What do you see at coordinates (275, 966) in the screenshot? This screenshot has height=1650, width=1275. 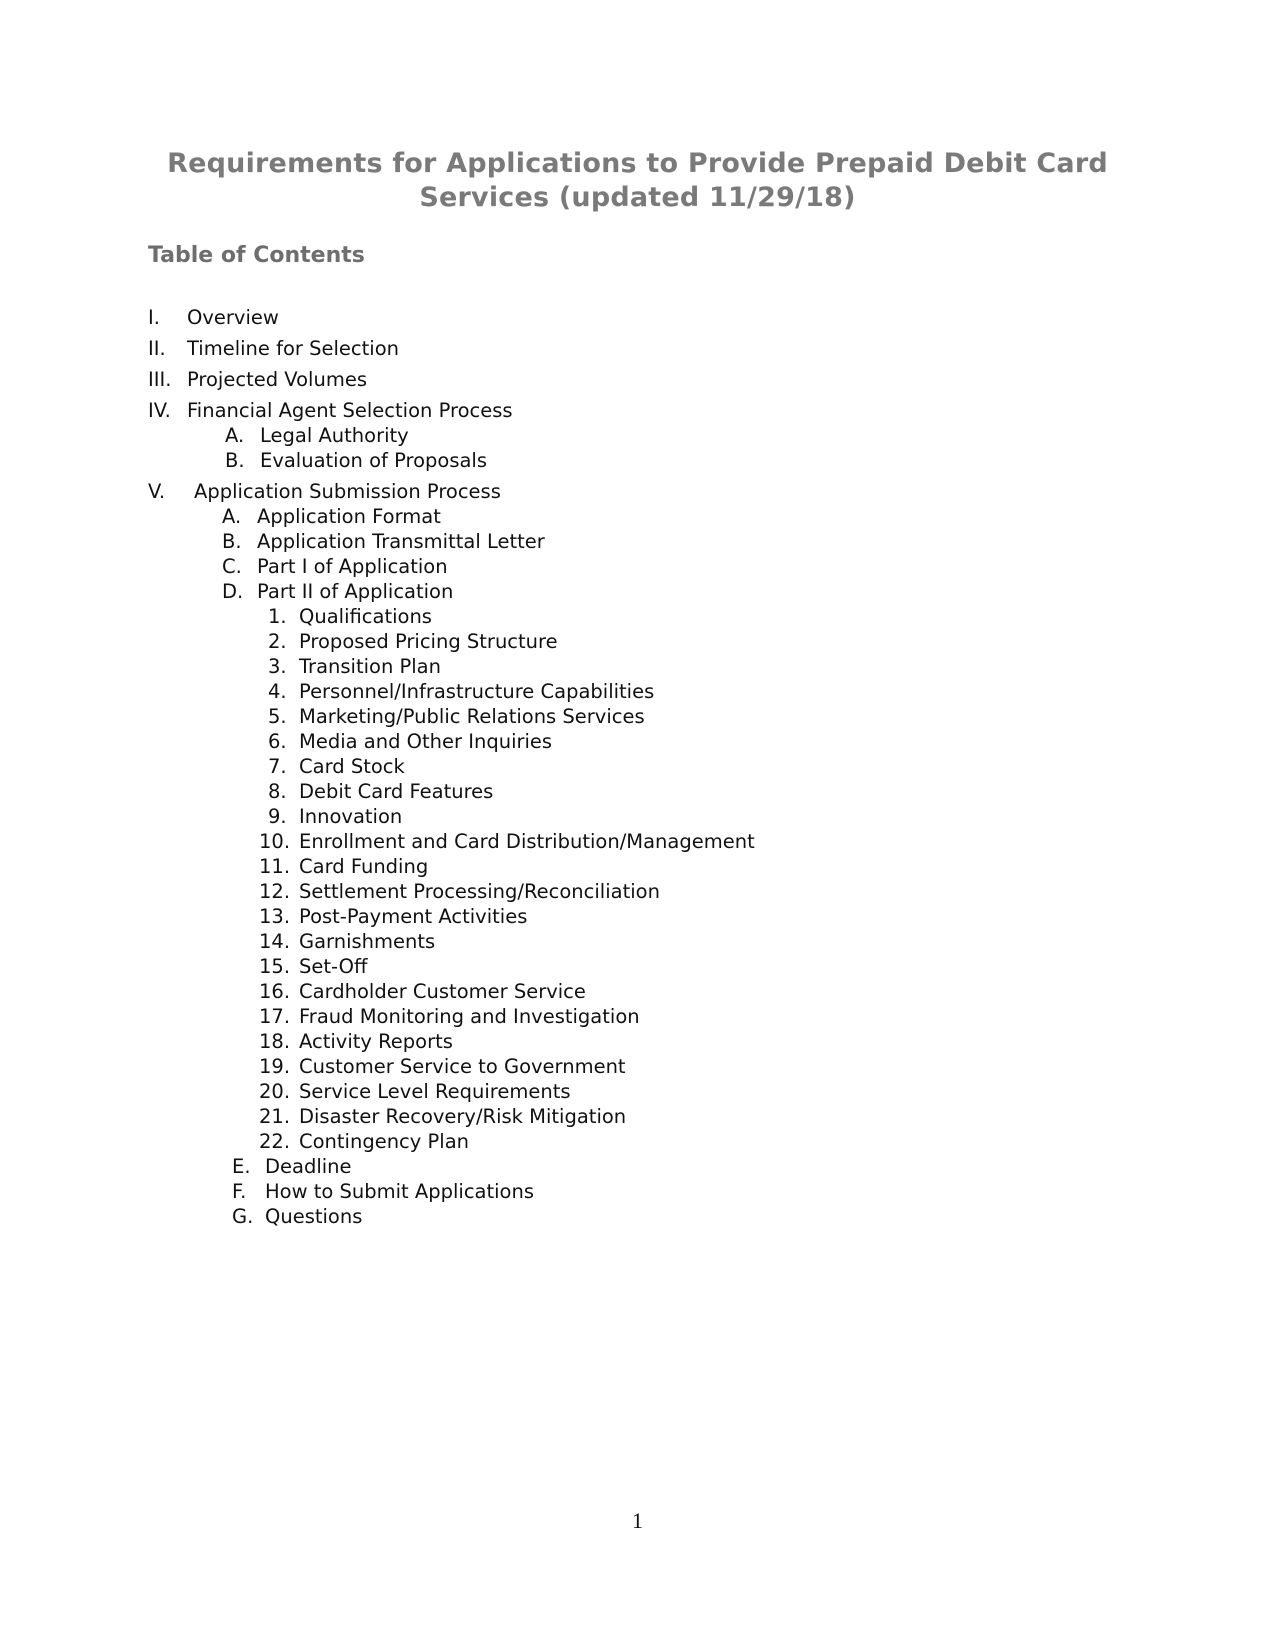 I see `toc-marker: 15.` at bounding box center [275, 966].